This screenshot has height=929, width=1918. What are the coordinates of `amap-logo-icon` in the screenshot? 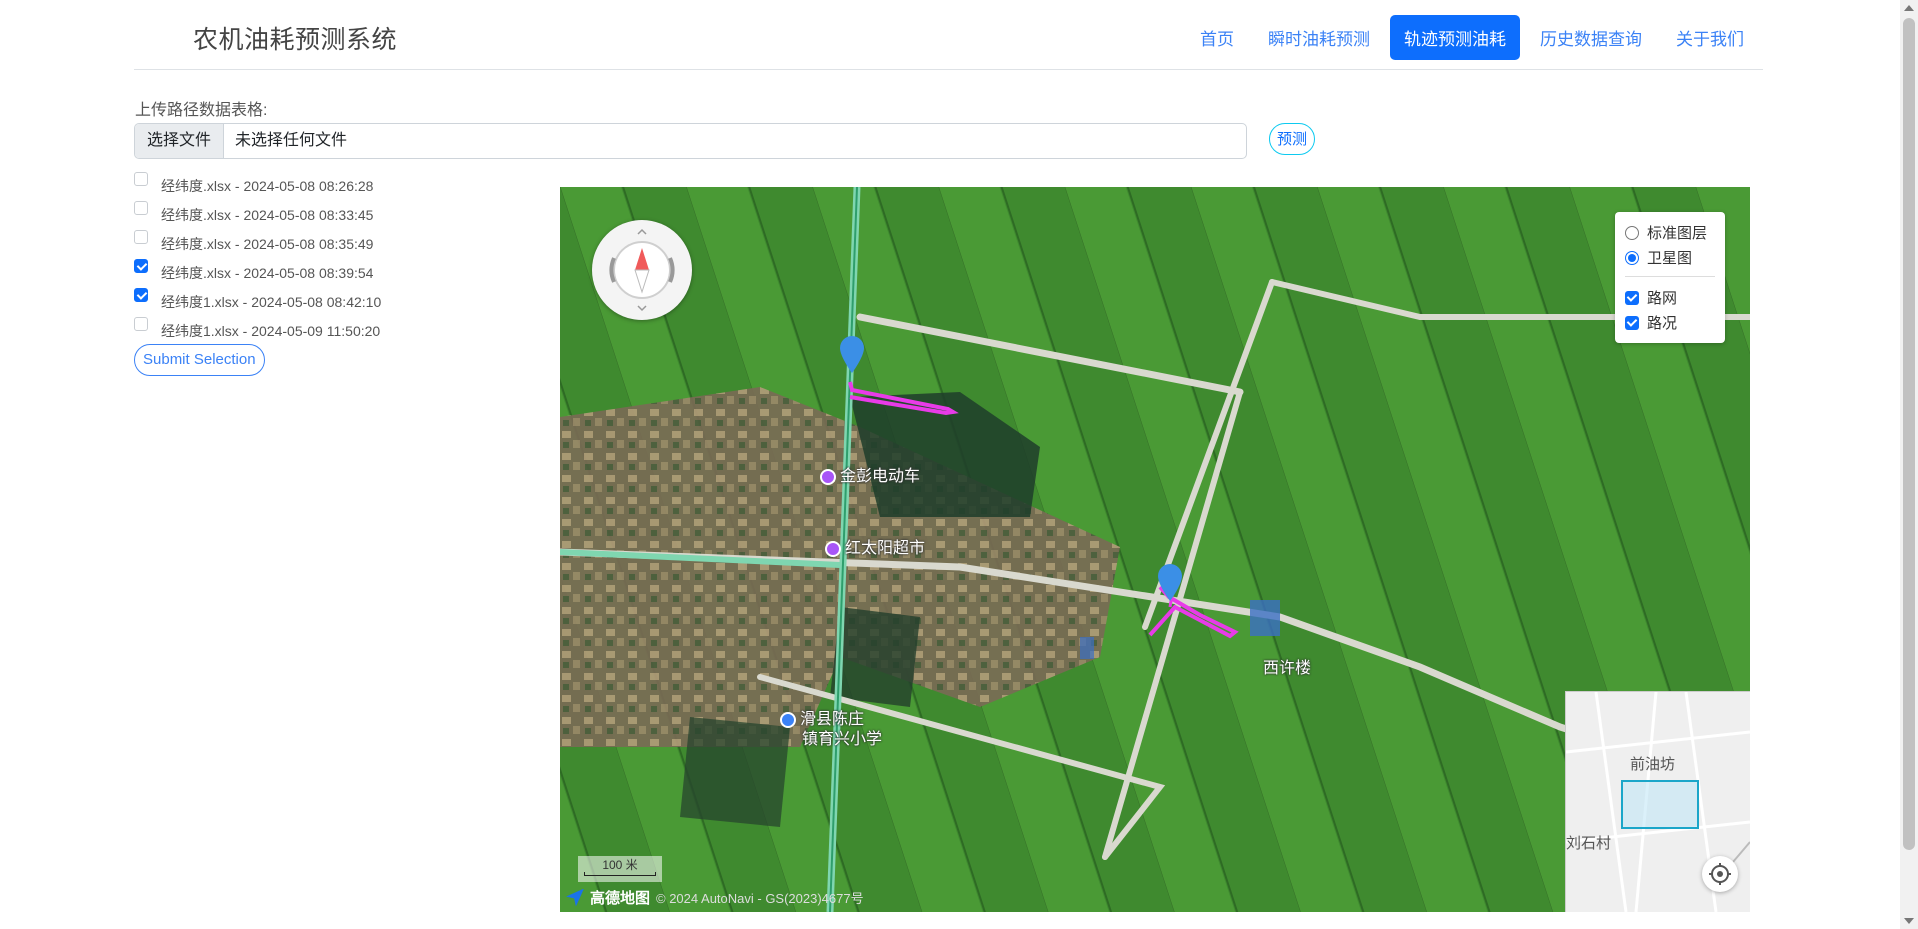 It's located at (575, 897).